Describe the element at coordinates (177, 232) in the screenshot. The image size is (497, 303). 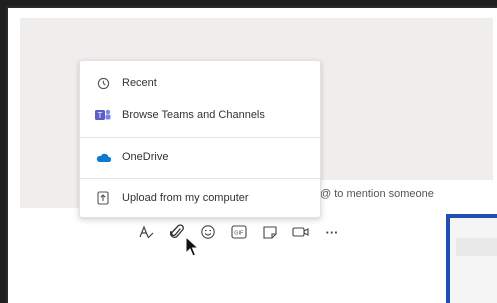
I see `attach-icon` at that location.